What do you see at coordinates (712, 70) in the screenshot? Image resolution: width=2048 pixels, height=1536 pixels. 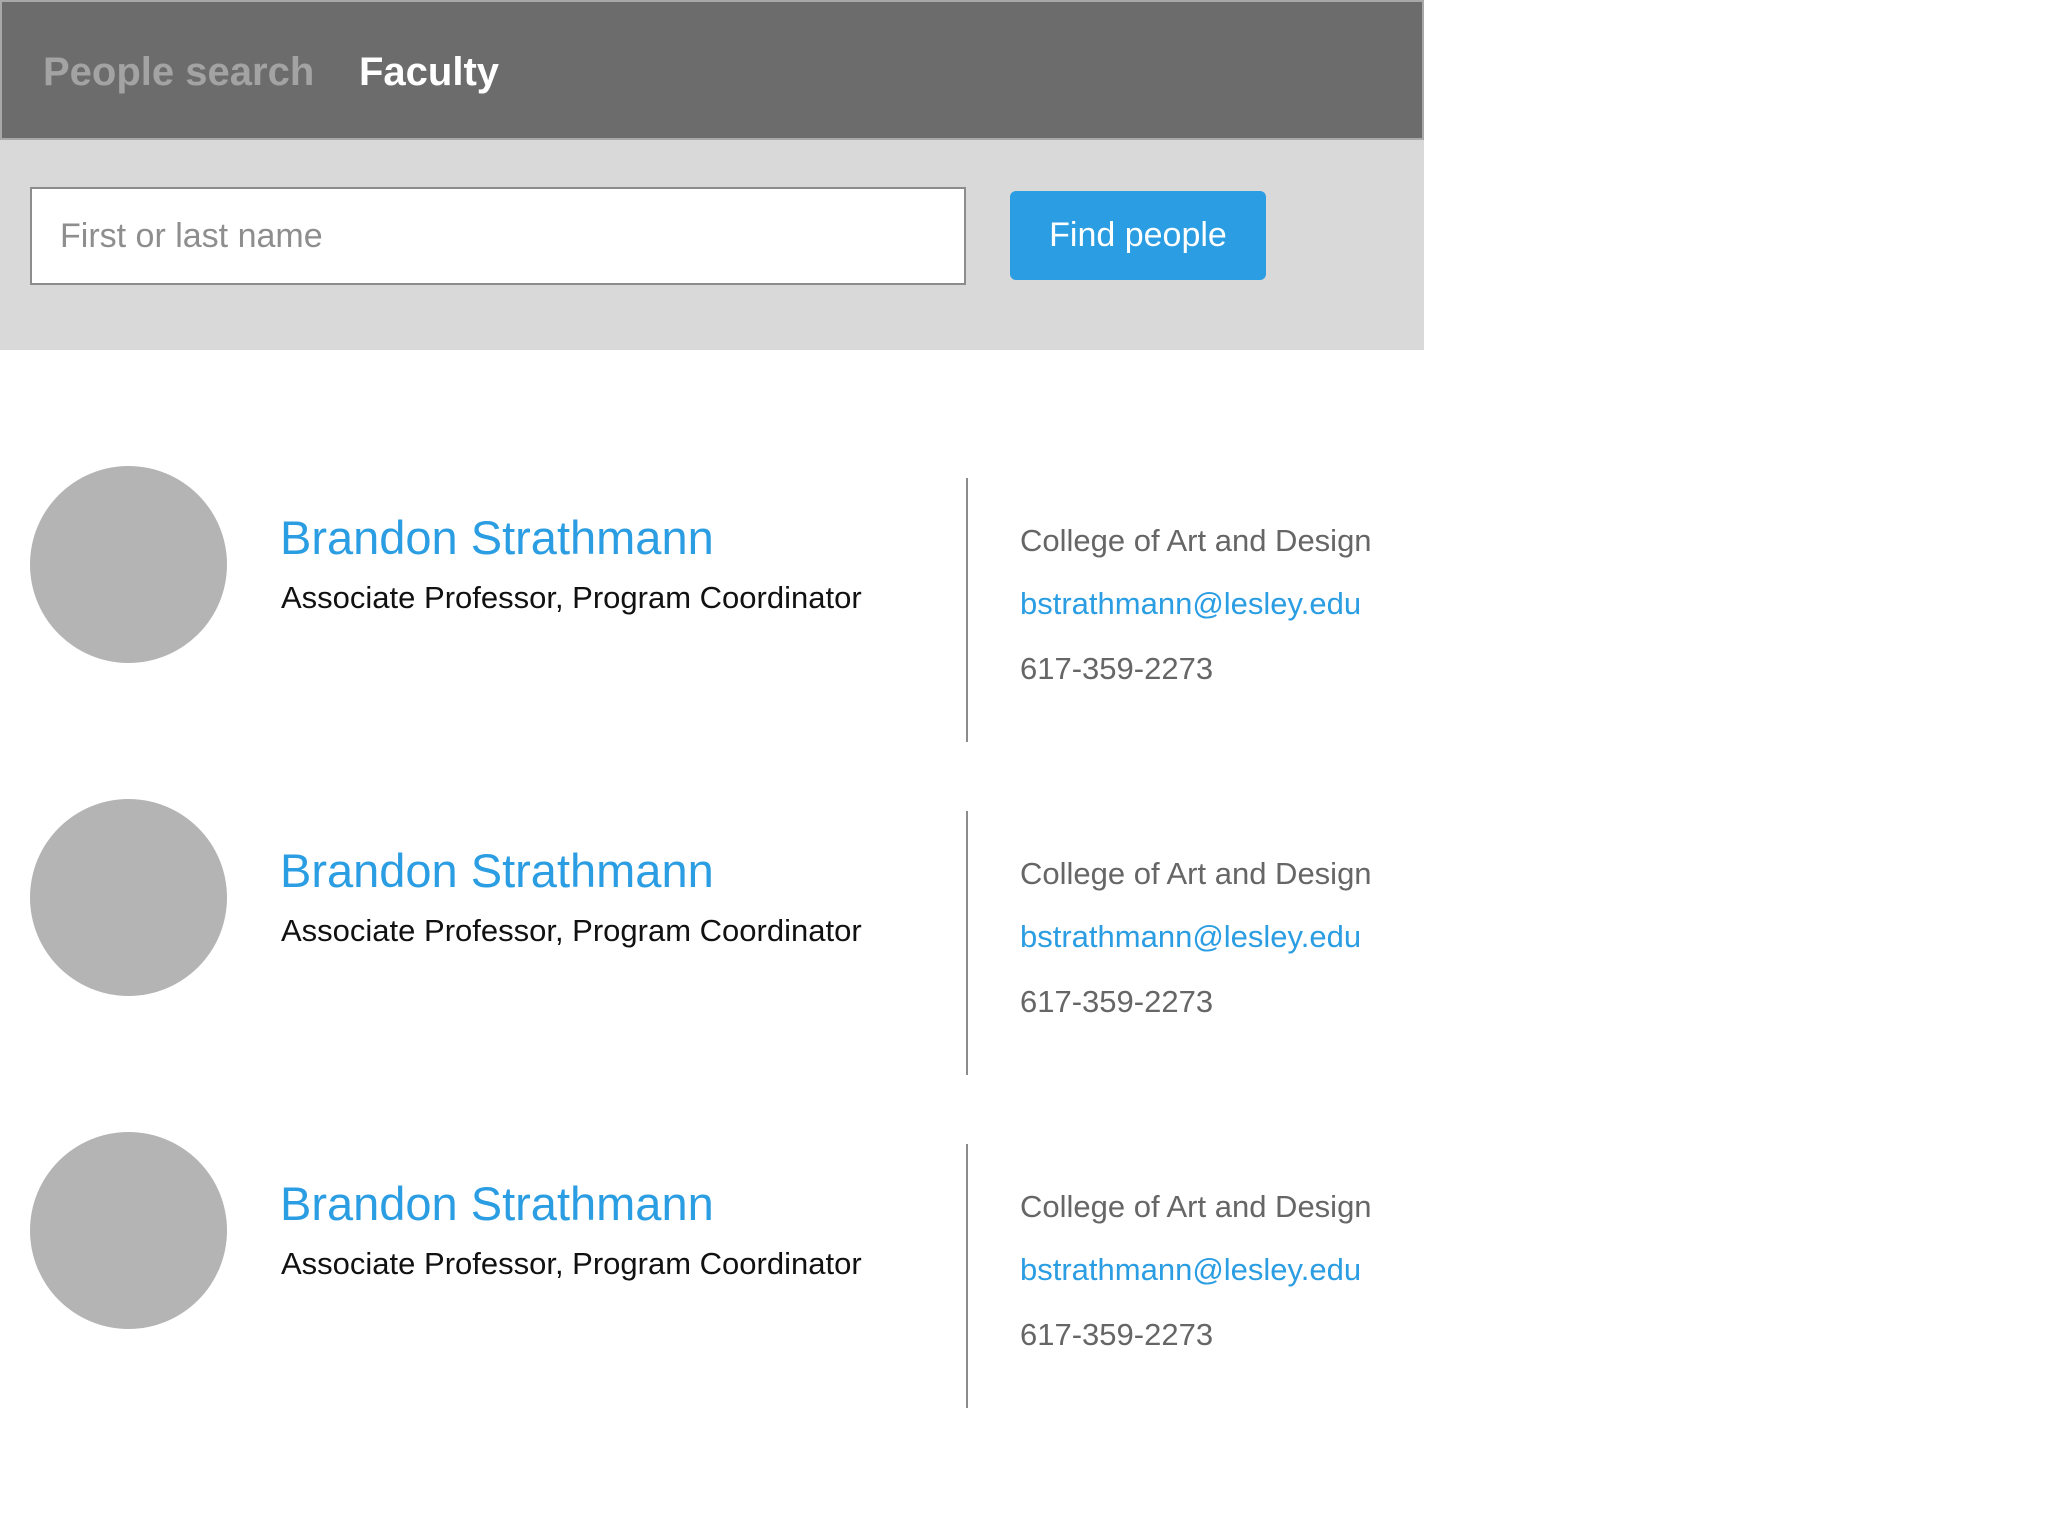 I see `top-header: People search Faculty` at bounding box center [712, 70].